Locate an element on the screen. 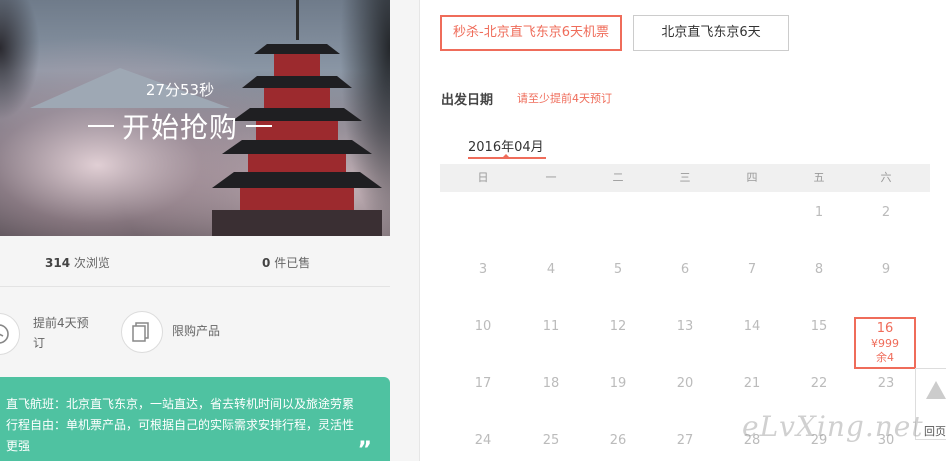 The height and width of the screenshot is (461, 946). sold-label: 件已售 is located at coordinates (292, 263).